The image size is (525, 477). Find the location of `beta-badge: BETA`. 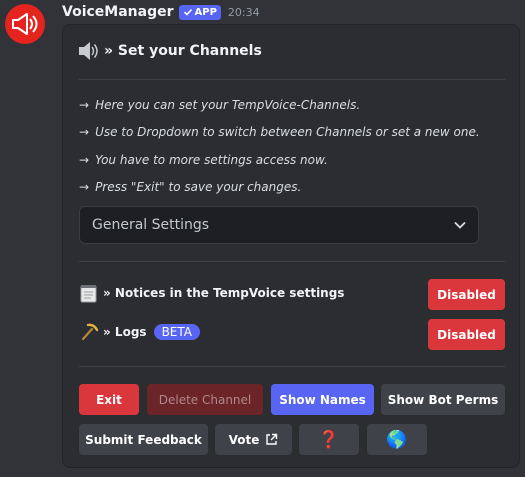

beta-badge: BETA is located at coordinates (176, 332).